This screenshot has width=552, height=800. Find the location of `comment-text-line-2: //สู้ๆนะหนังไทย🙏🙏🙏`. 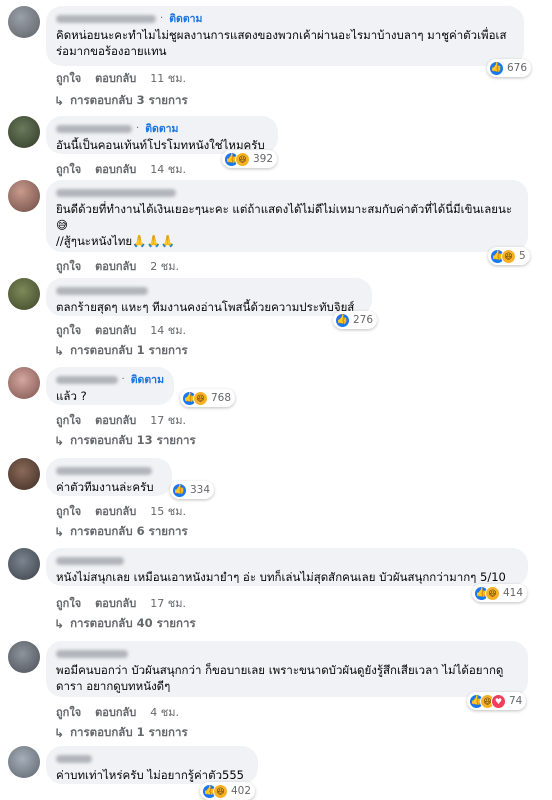

comment-text-line-2: //สู้ๆนะหนังไทย🙏🙏🙏 is located at coordinates (116, 241).